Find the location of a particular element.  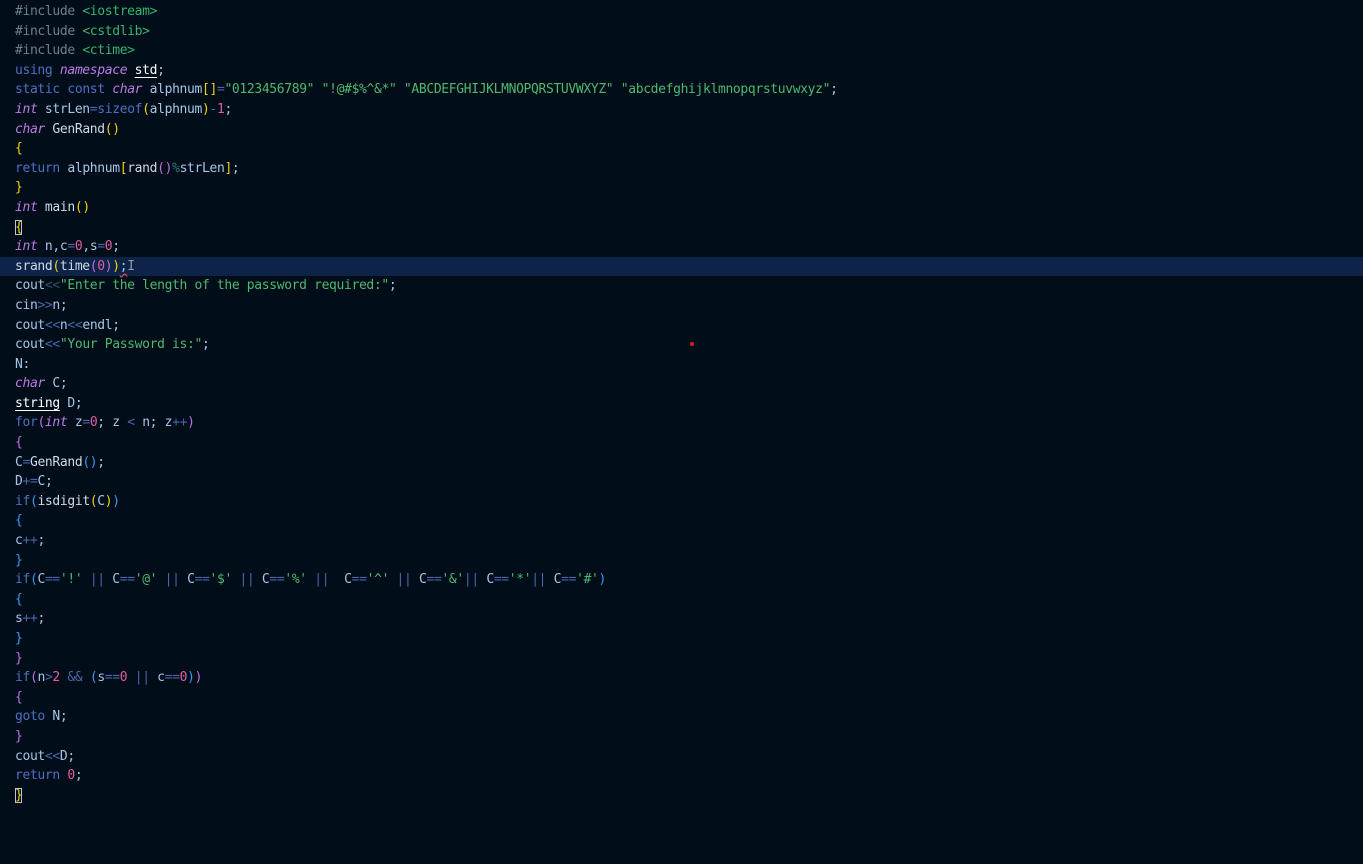

code-line: for(int z=0; z < n; z++) is located at coordinates (681, 423).